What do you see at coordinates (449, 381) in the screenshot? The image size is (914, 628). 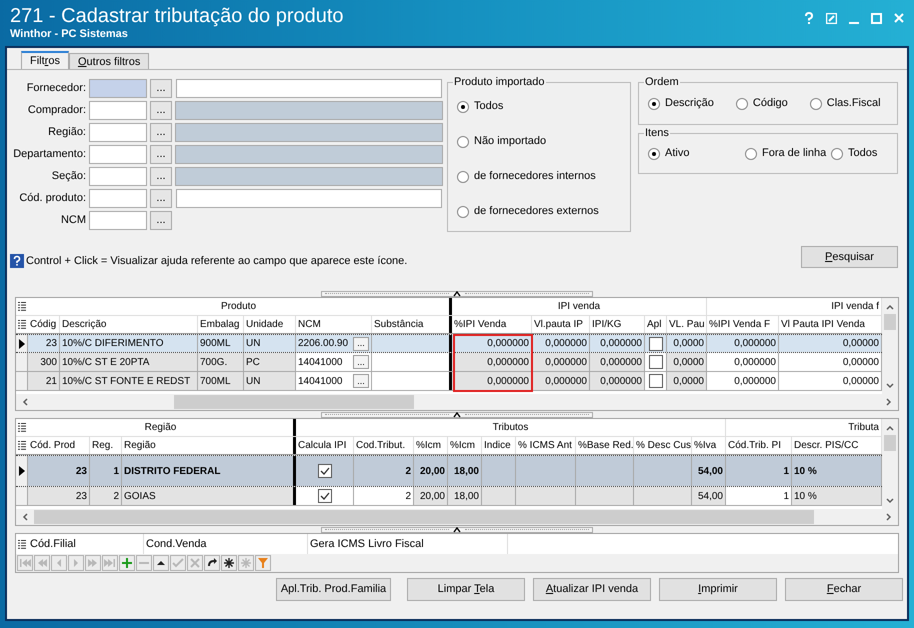 I see `table-row: 21 10%/C ST FONTE E REDST 700ML UN 14041000 ... 0,000000 0,000000 0,000000 0,0000 0,000000 0,00000` at bounding box center [449, 381].